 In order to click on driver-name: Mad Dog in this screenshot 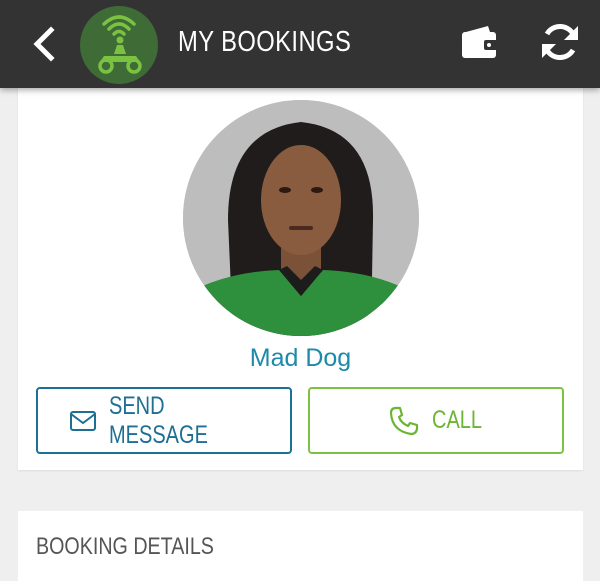, I will do `click(300, 358)`.